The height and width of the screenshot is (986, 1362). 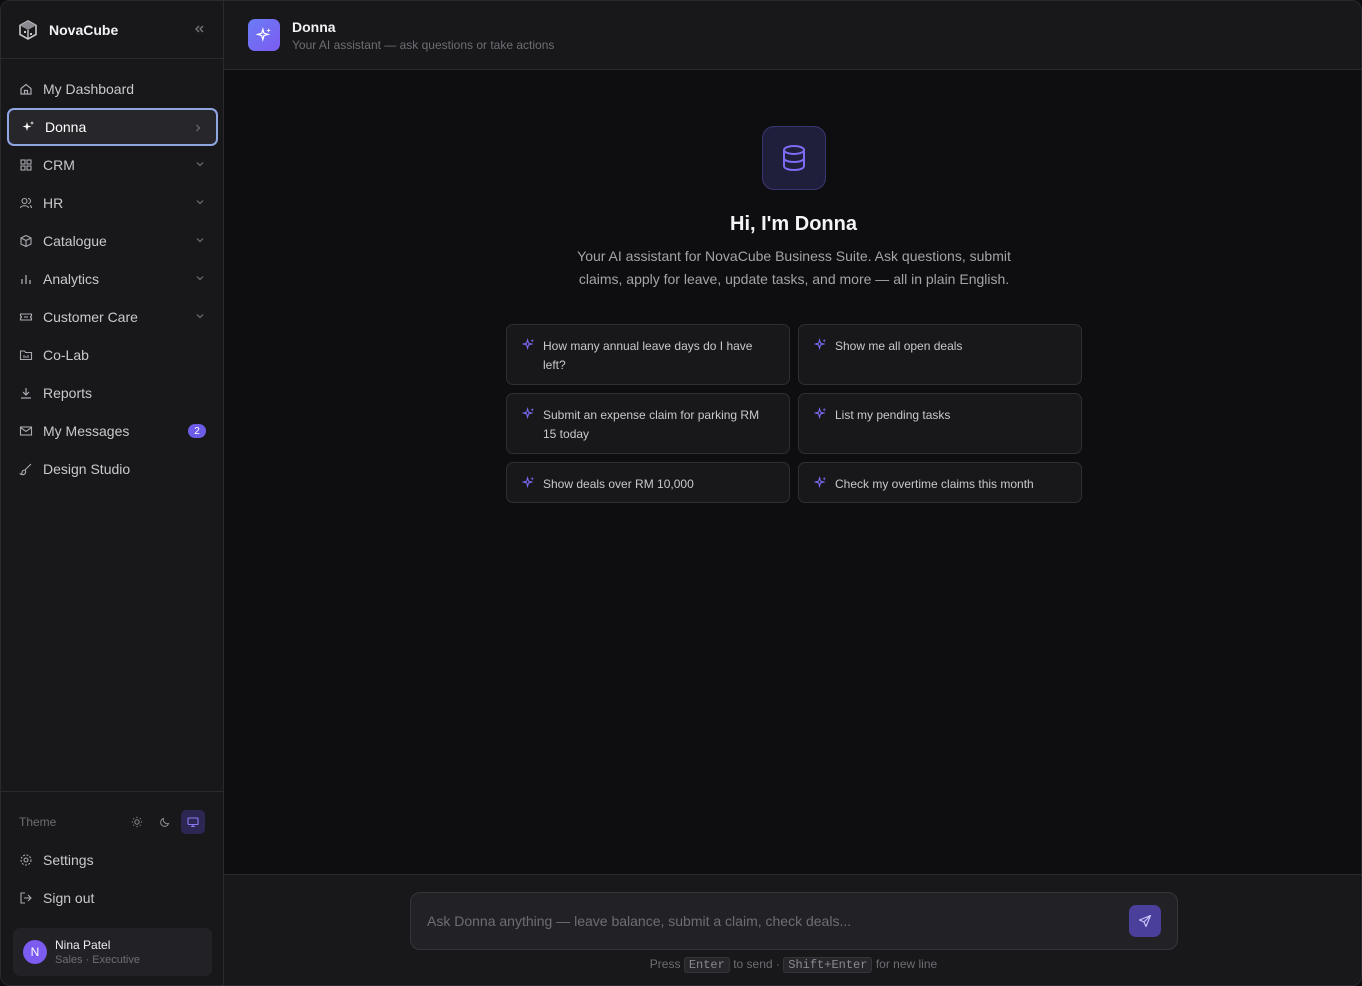 What do you see at coordinates (112, 127) in the screenshot?
I see `sidebar-item-donna: Donna` at bounding box center [112, 127].